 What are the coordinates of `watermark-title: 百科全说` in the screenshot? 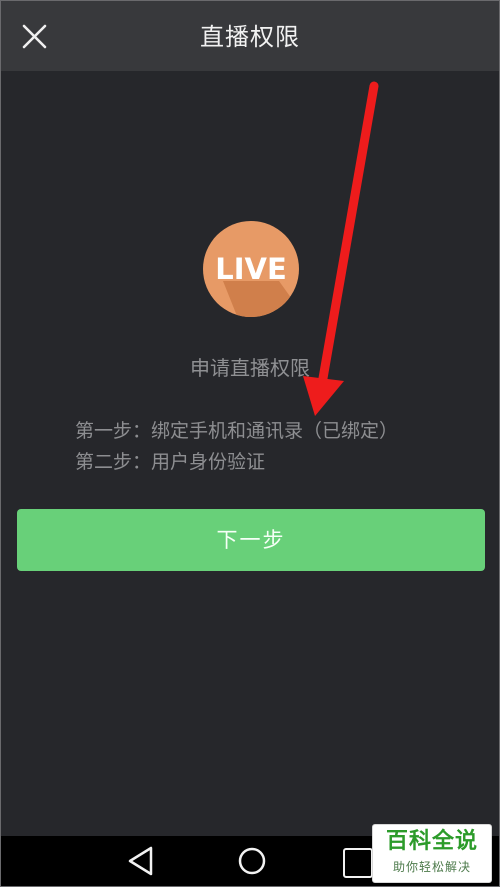 It's located at (431, 841).